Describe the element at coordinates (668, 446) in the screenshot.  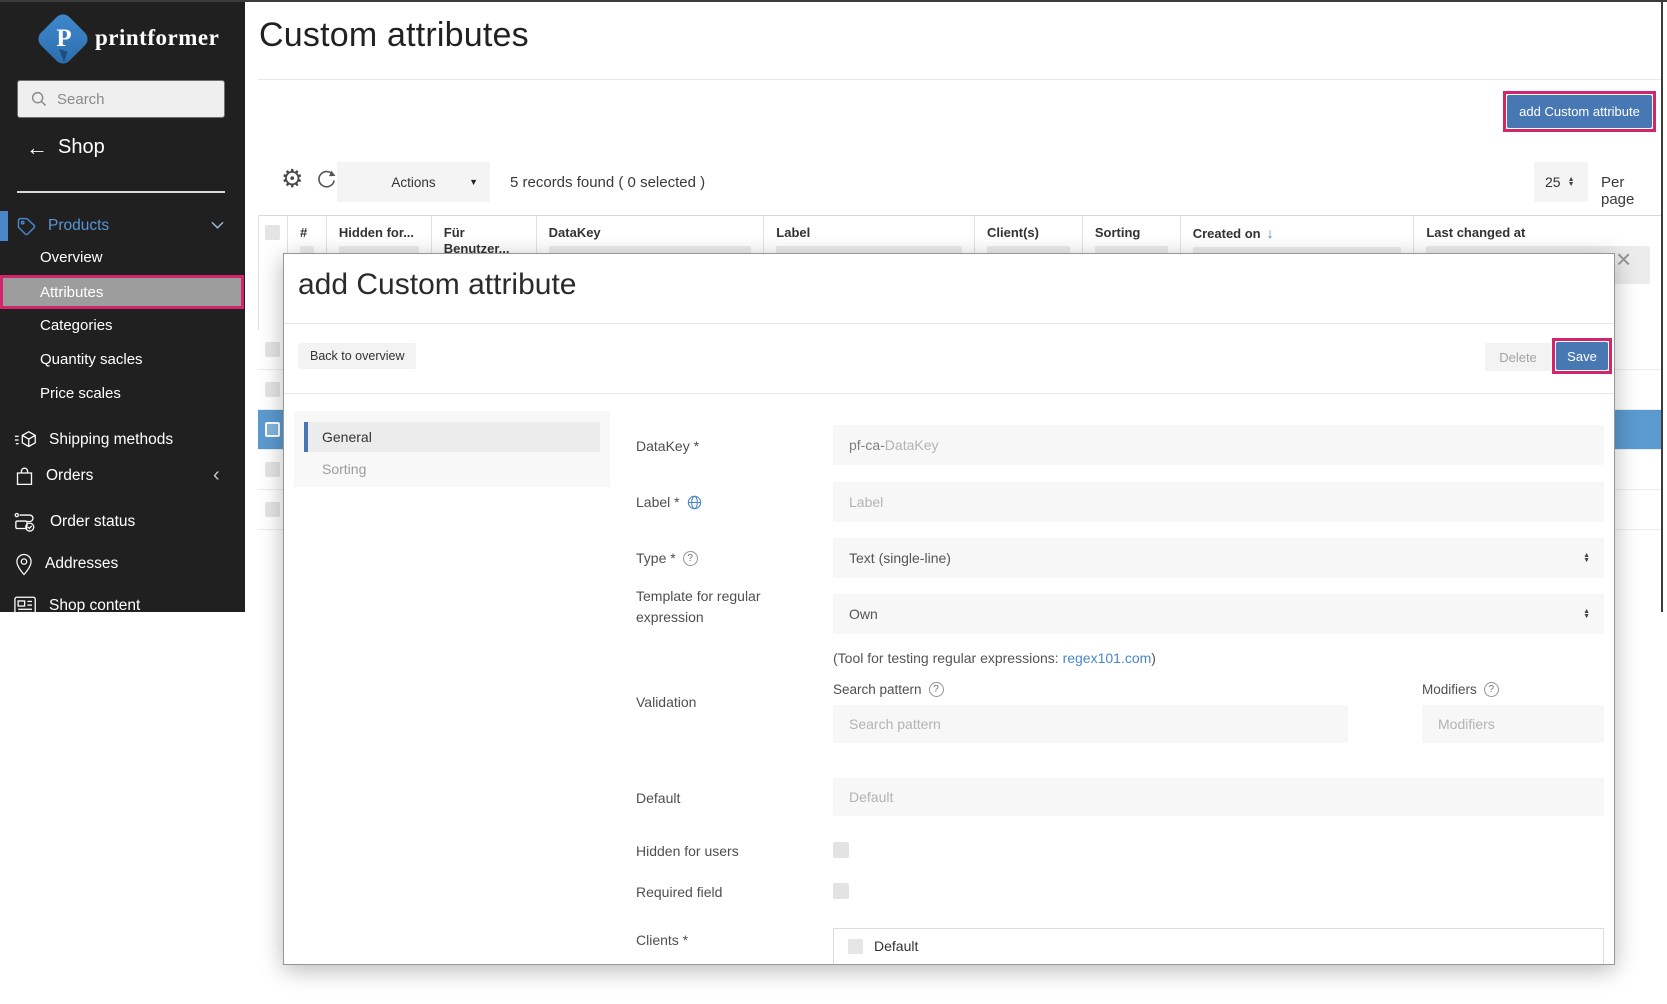
I see `datakey-label: DataKey *` at that location.